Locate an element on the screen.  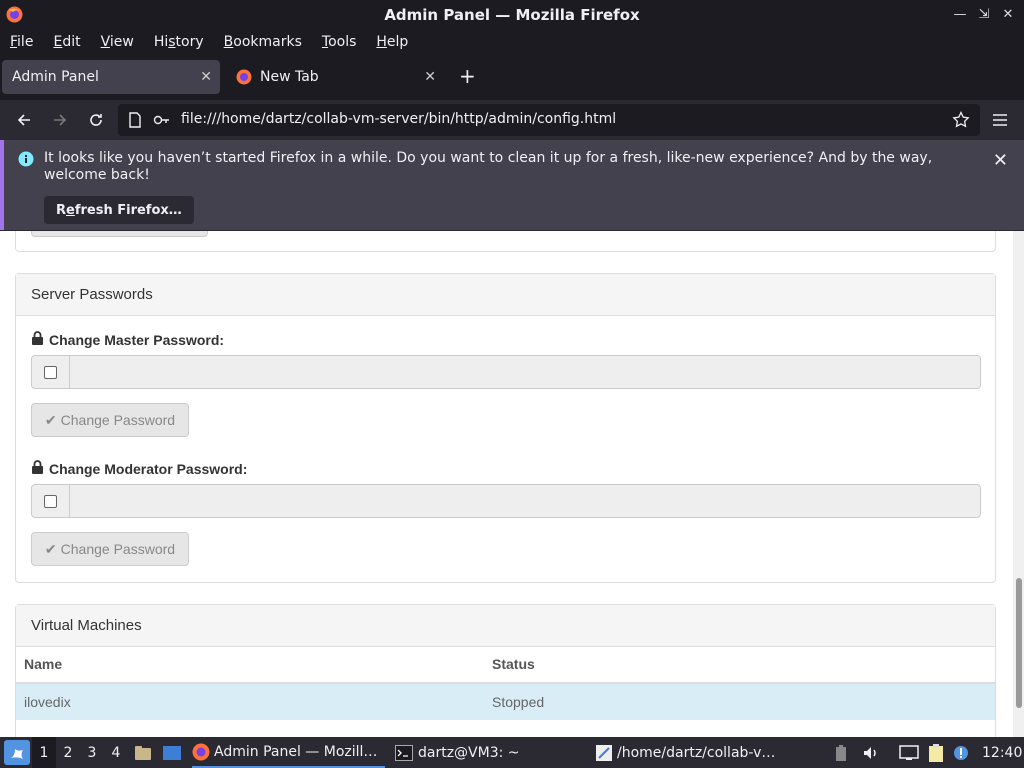
vm-table: Name Status ilovedix Stopped is located at coordinates (505, 683).